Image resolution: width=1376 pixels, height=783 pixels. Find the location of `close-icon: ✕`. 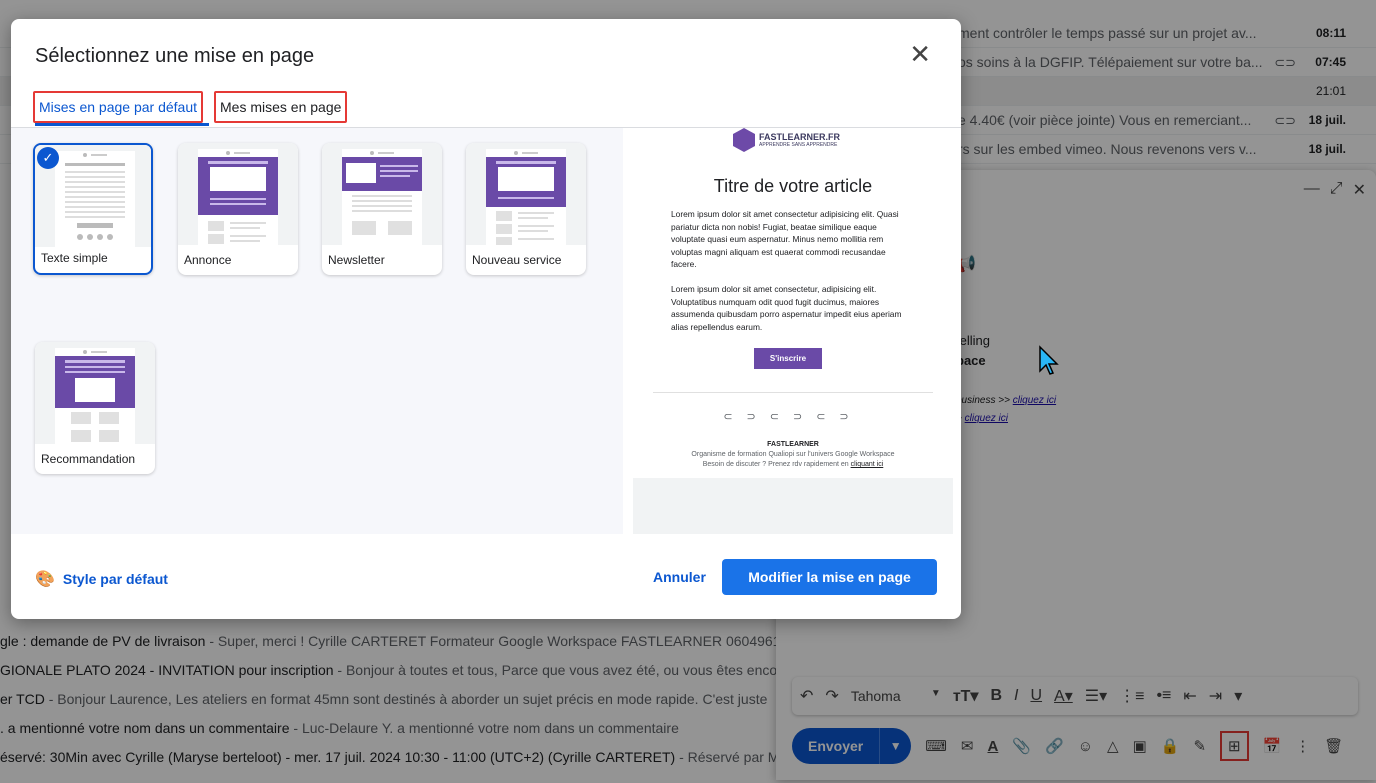

close-icon: ✕ is located at coordinates (920, 54).